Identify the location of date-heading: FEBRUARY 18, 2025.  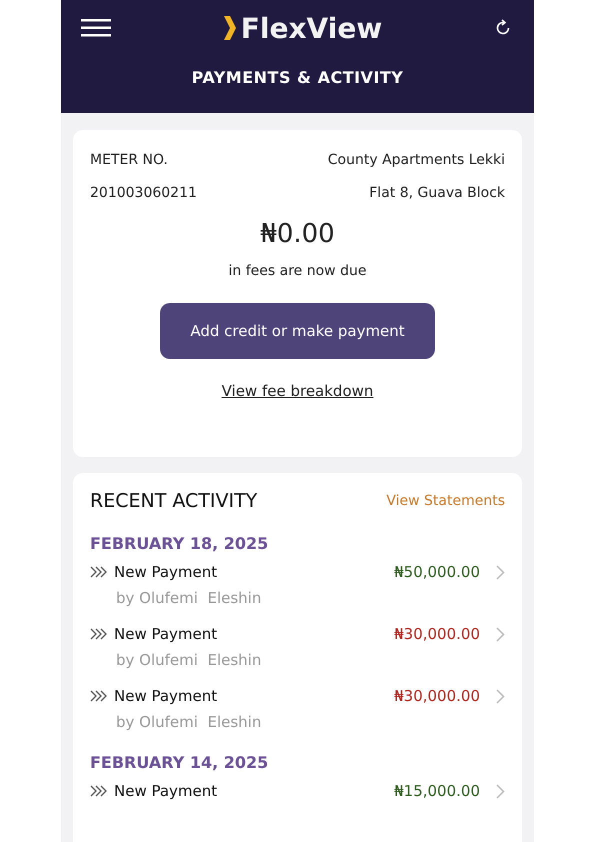
(180, 543).